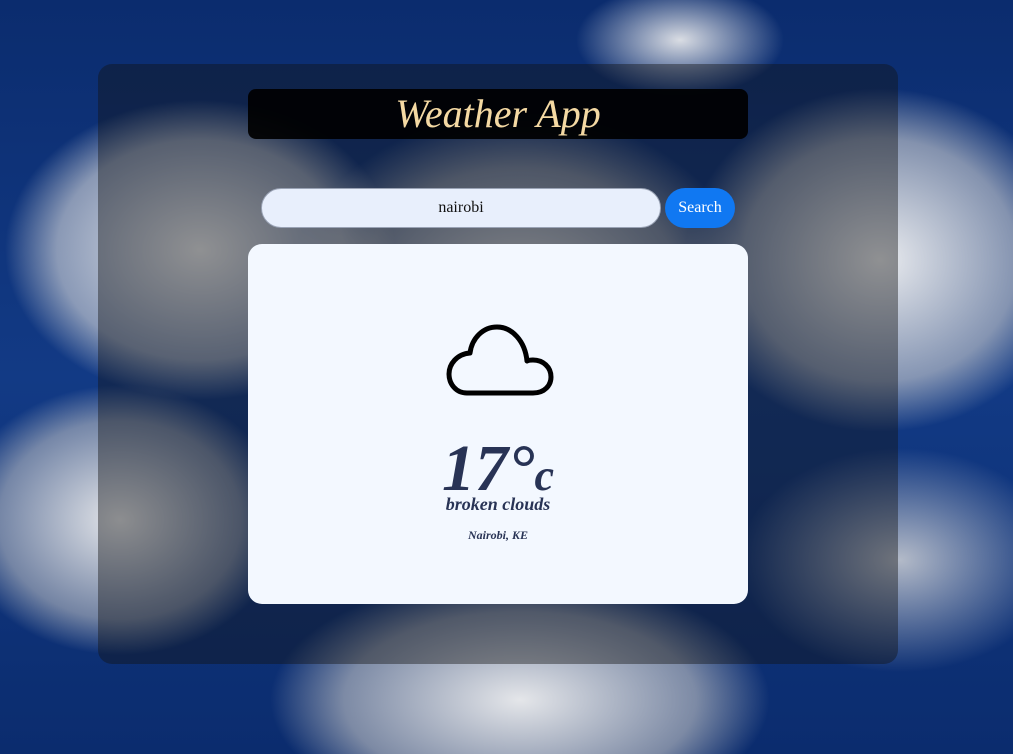  What do you see at coordinates (498, 469) in the screenshot?
I see `temperature-display: 17°c` at bounding box center [498, 469].